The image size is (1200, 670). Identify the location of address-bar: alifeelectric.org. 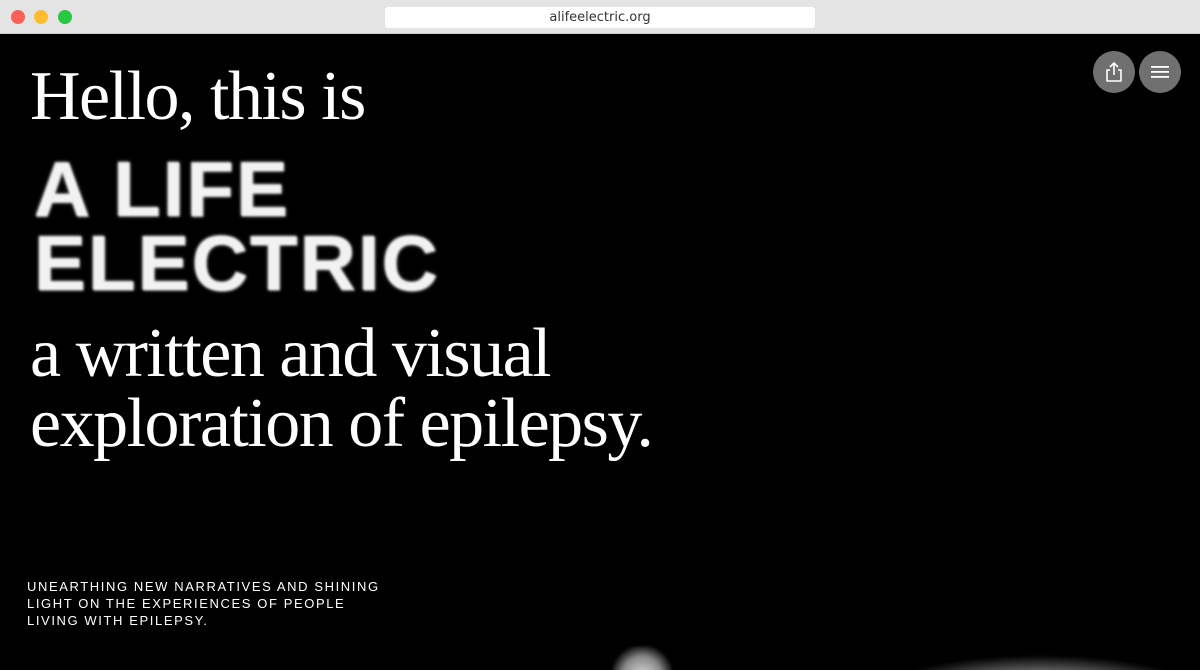
(600, 17).